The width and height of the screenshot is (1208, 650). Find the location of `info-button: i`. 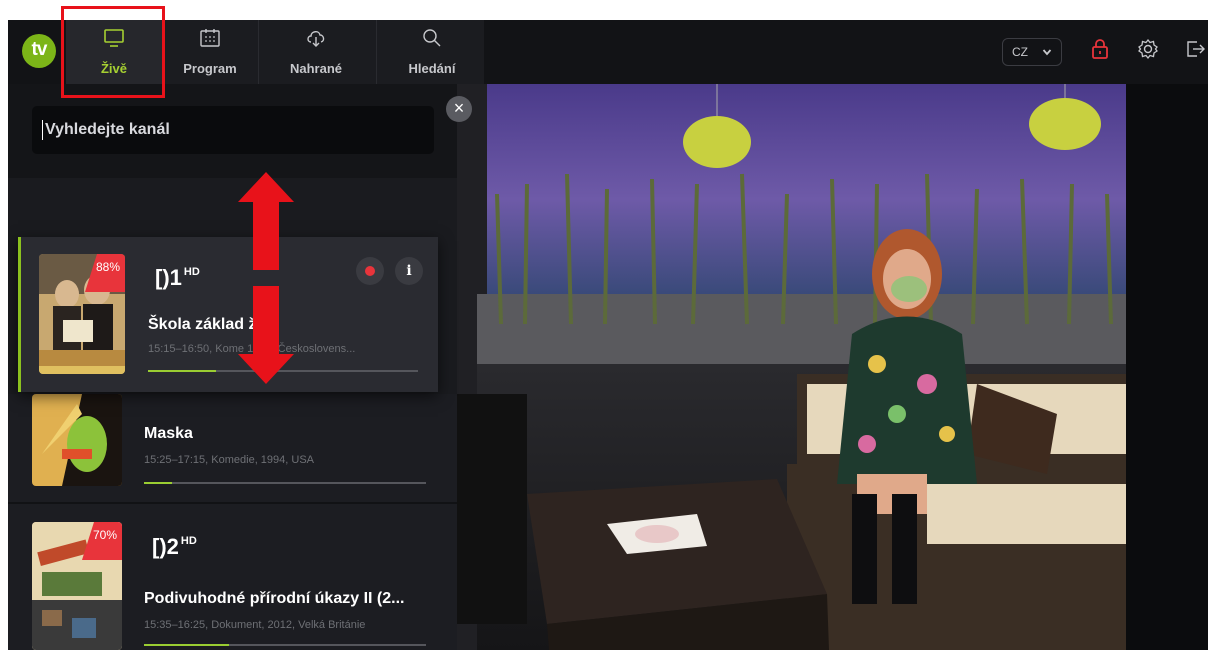

info-button: i is located at coordinates (409, 271).